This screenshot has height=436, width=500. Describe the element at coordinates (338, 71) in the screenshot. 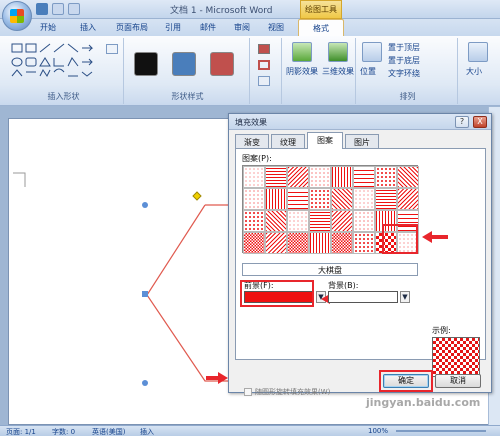

I see `three-d-effects-button: 三维效果` at that location.